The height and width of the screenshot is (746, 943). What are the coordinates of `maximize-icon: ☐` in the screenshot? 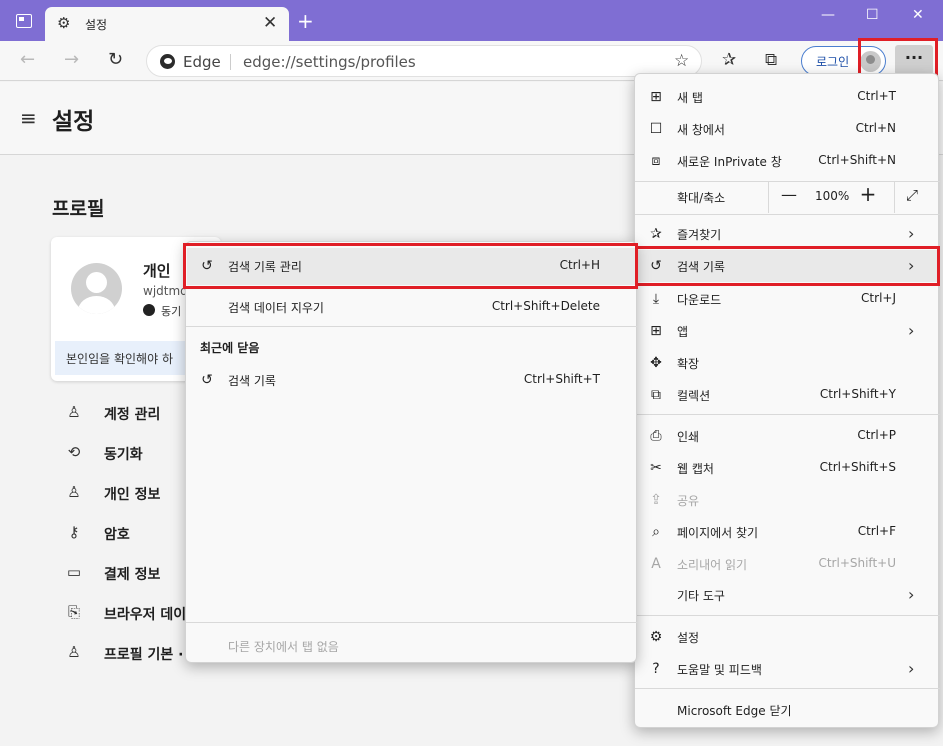 It's located at (872, 15).